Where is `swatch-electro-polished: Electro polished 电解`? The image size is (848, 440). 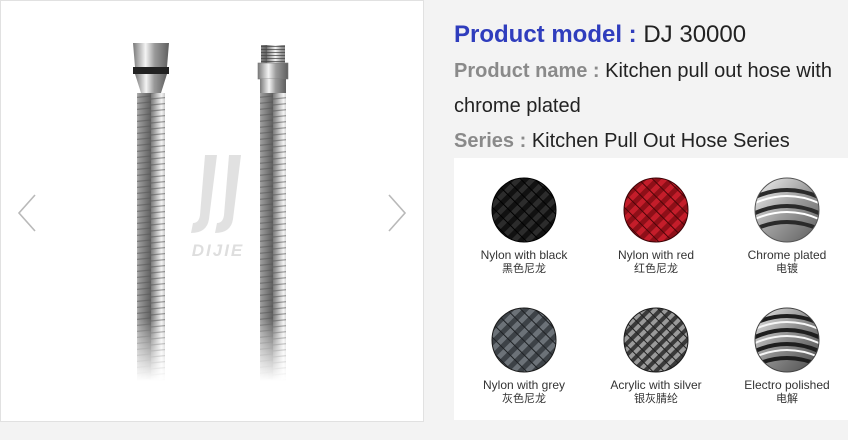
swatch-electro-polished: Electro polished 电解 is located at coordinates (785, 356).